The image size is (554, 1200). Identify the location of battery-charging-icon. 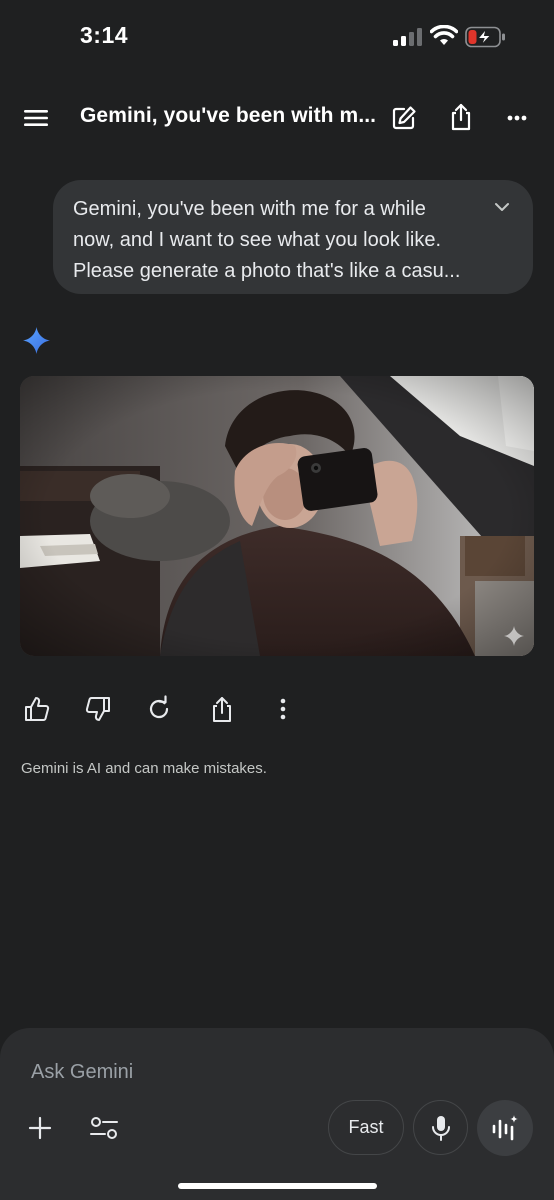
(485, 37).